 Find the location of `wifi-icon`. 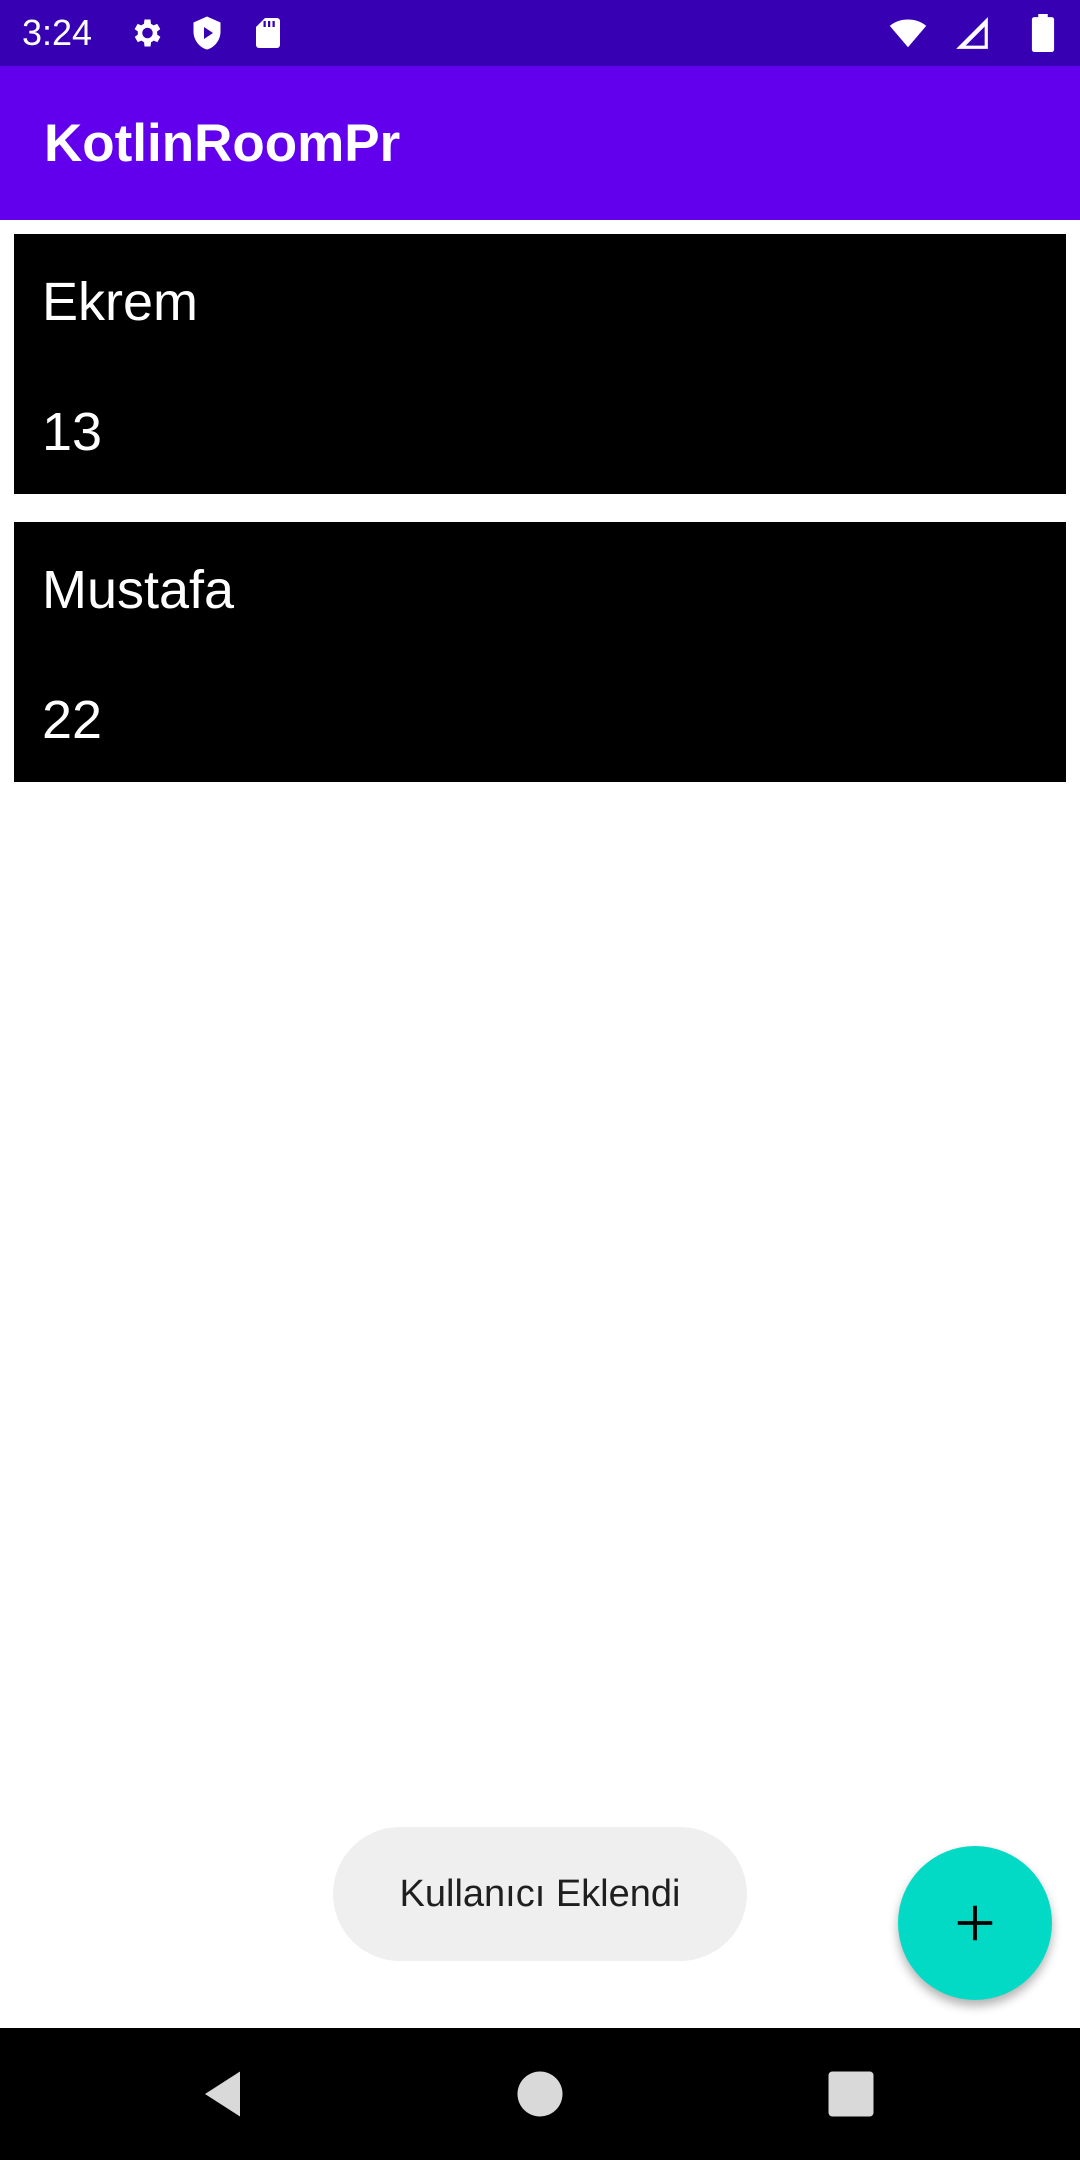

wifi-icon is located at coordinates (908, 33).